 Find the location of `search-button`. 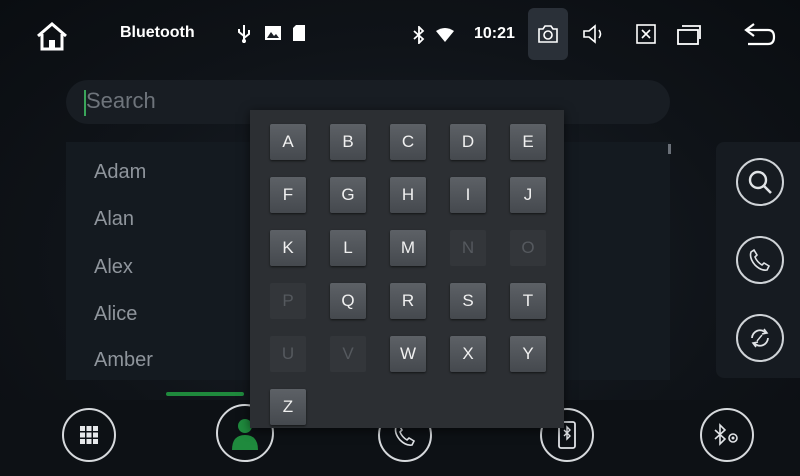

search-button is located at coordinates (760, 182).